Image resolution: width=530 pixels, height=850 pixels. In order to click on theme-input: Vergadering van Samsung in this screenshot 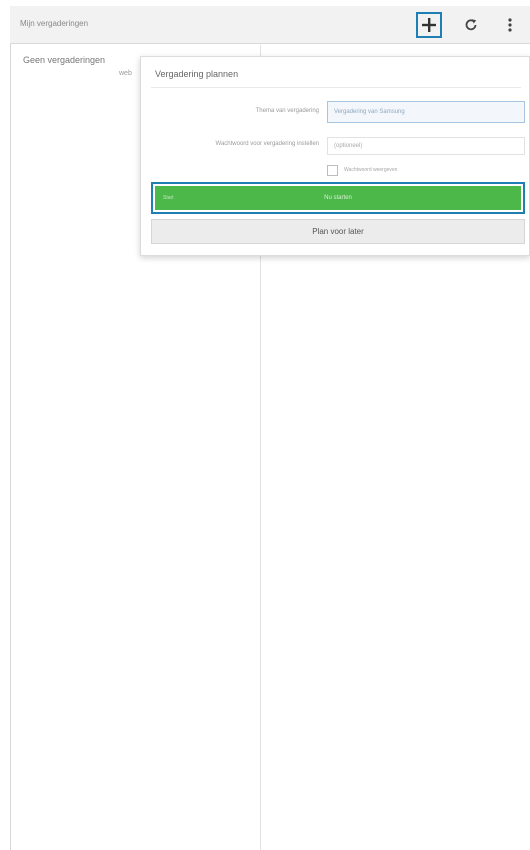, I will do `click(426, 112)`.